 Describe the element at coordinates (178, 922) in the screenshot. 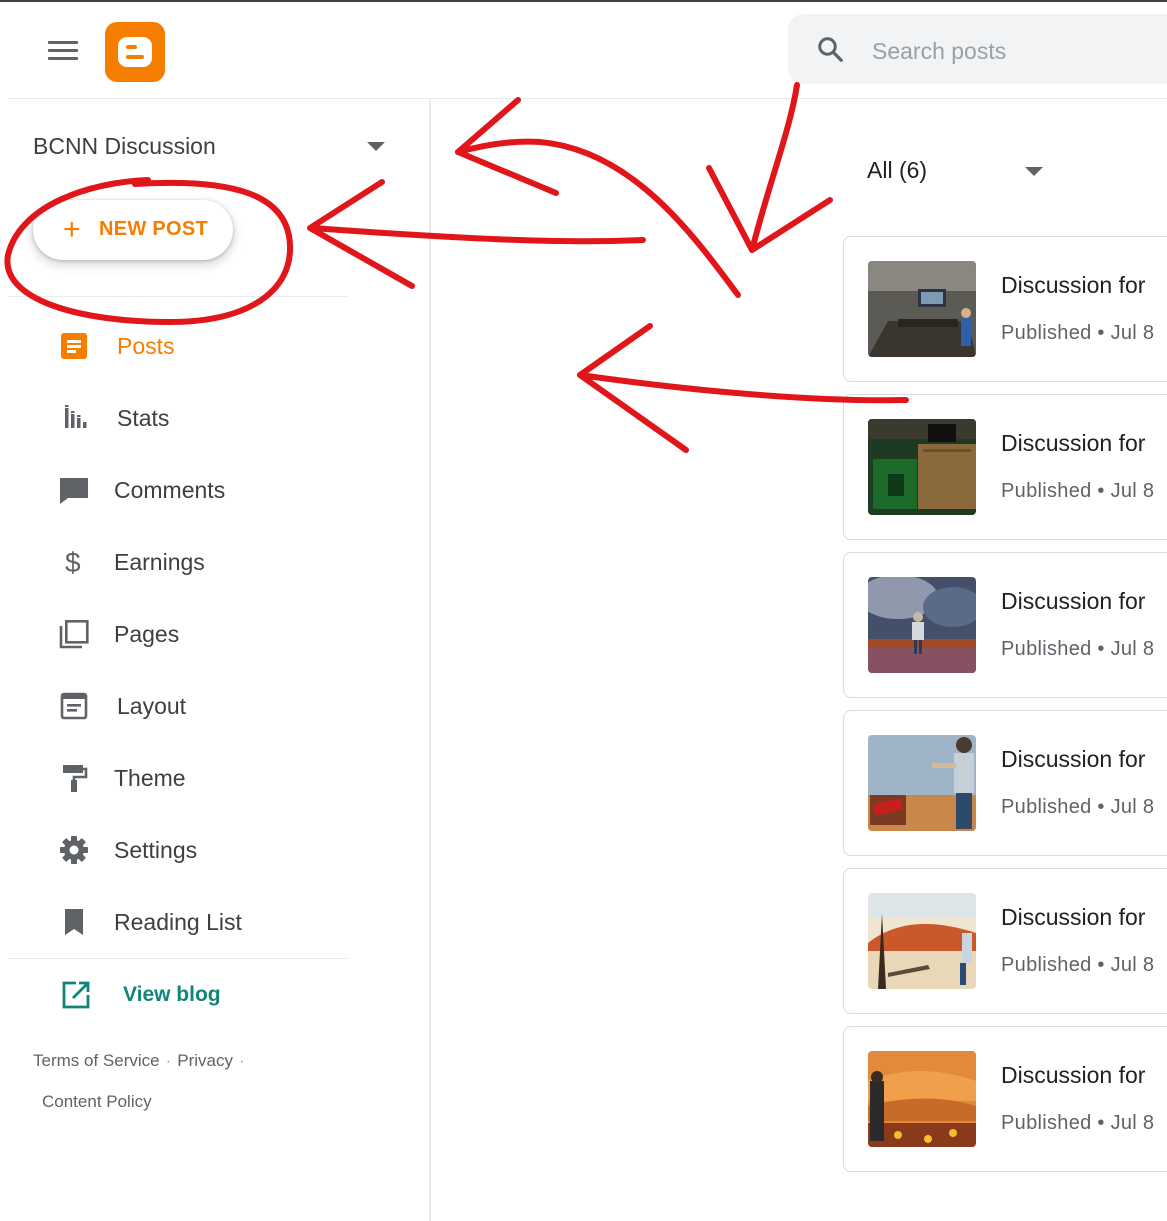

I see `sidebar-item-label: Reading List` at that location.